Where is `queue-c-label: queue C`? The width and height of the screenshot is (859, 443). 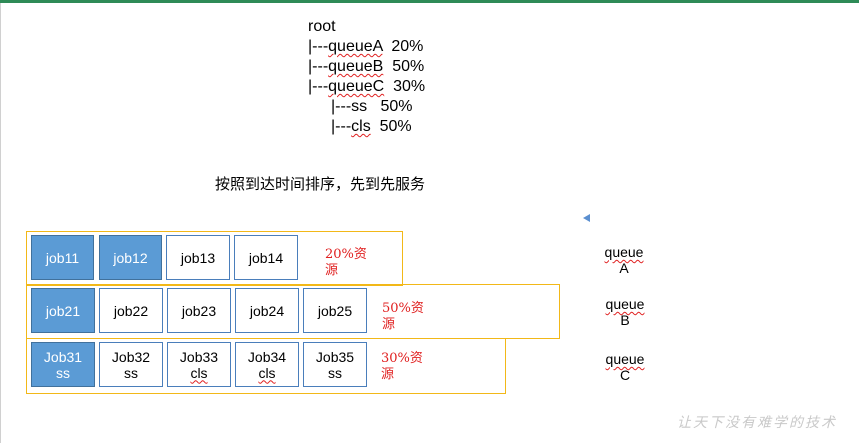 queue-c-label: queue C is located at coordinates (625, 367).